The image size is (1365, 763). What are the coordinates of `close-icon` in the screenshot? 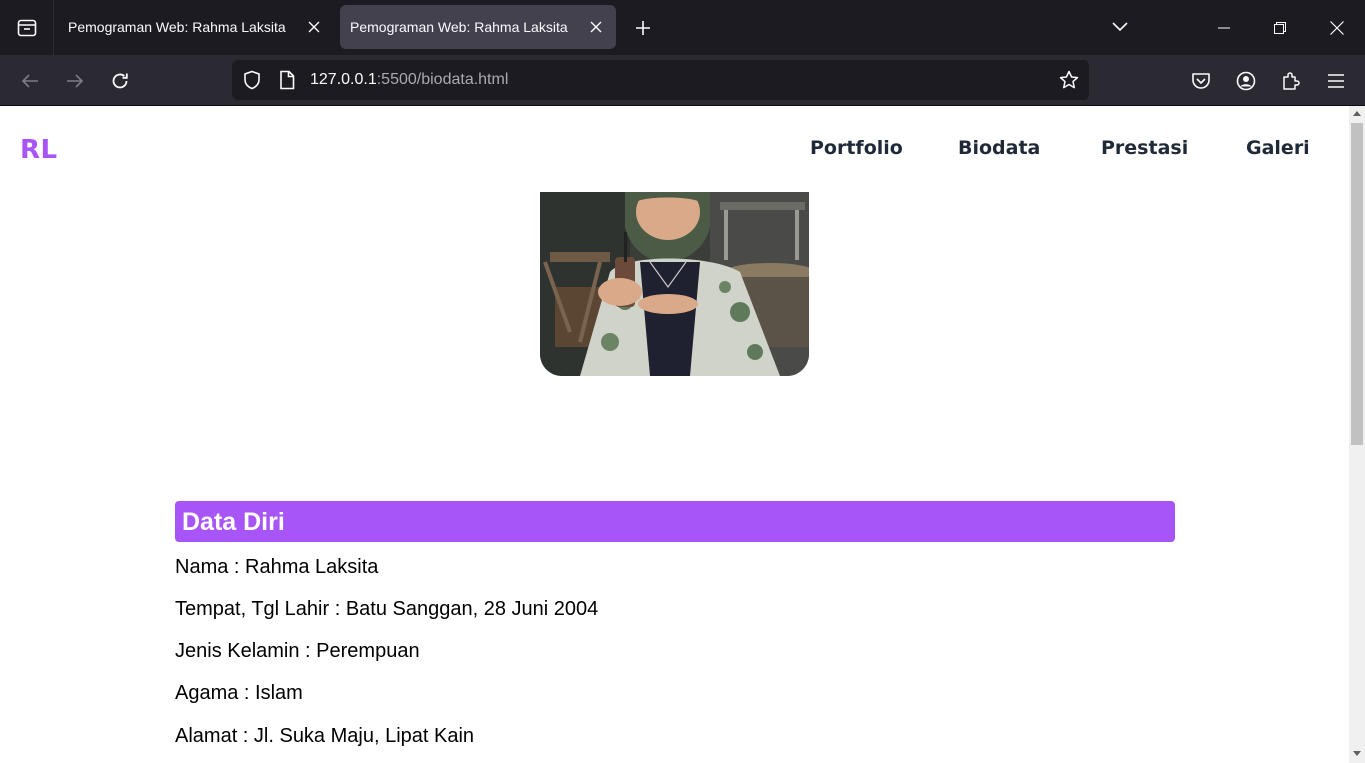 It's located at (1337, 27).